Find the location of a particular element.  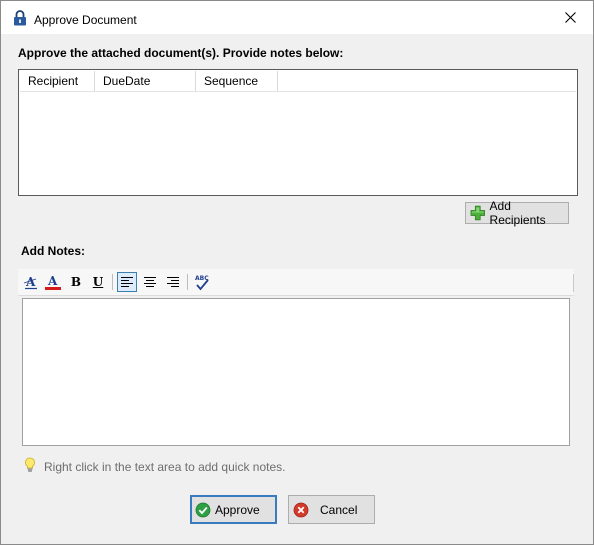

font-color-icon: A is located at coordinates (53, 282).